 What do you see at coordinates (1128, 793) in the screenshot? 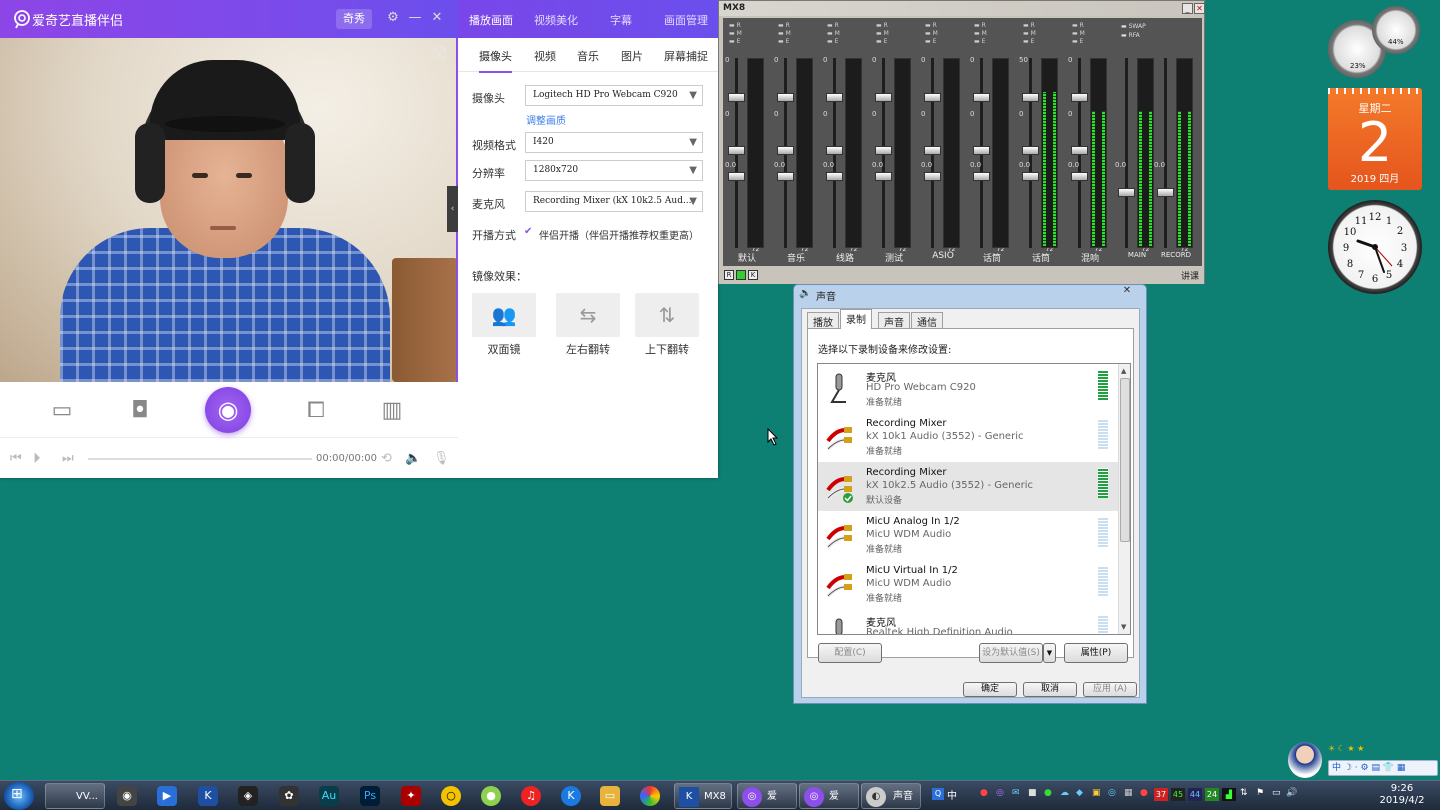
I see `tray-app5-icon: ▦` at bounding box center [1128, 793].